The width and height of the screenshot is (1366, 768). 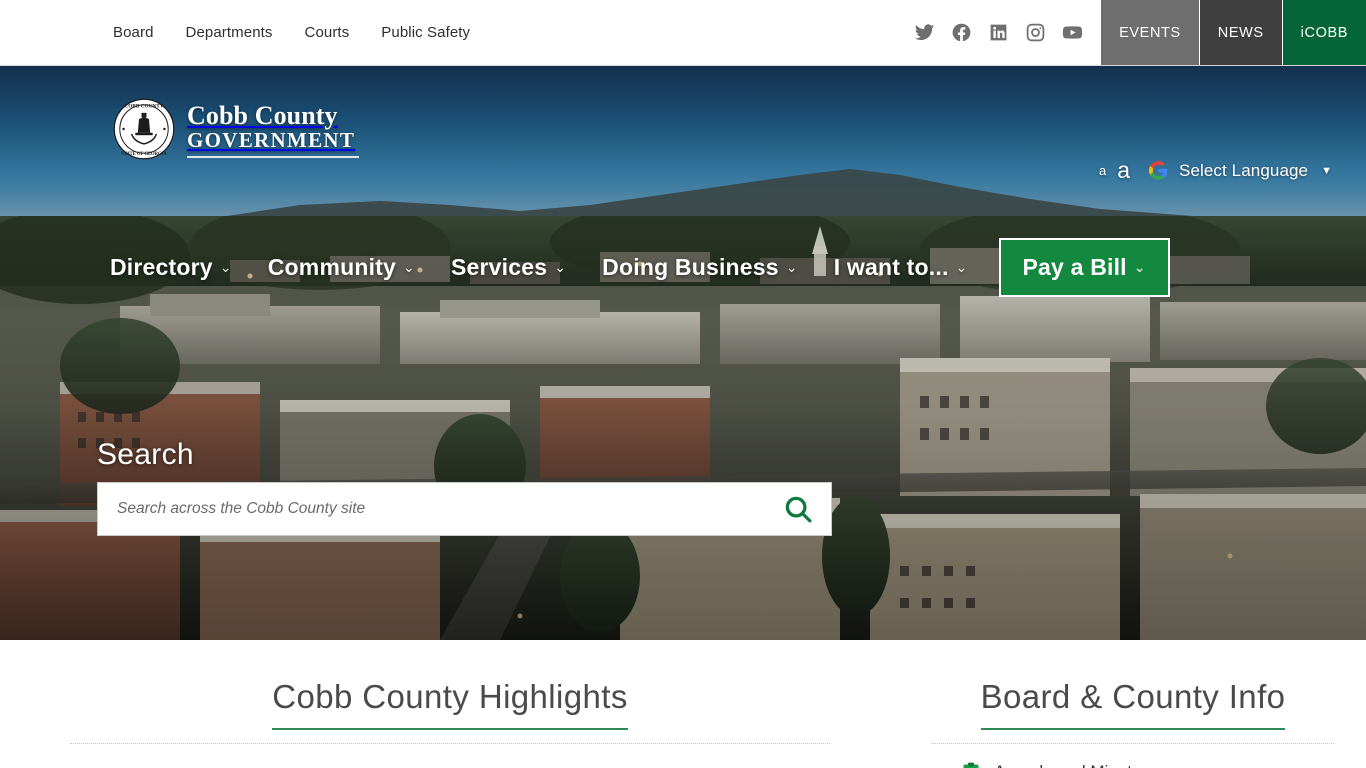 What do you see at coordinates (332, 267) in the screenshot?
I see `nav-community-label: Community` at bounding box center [332, 267].